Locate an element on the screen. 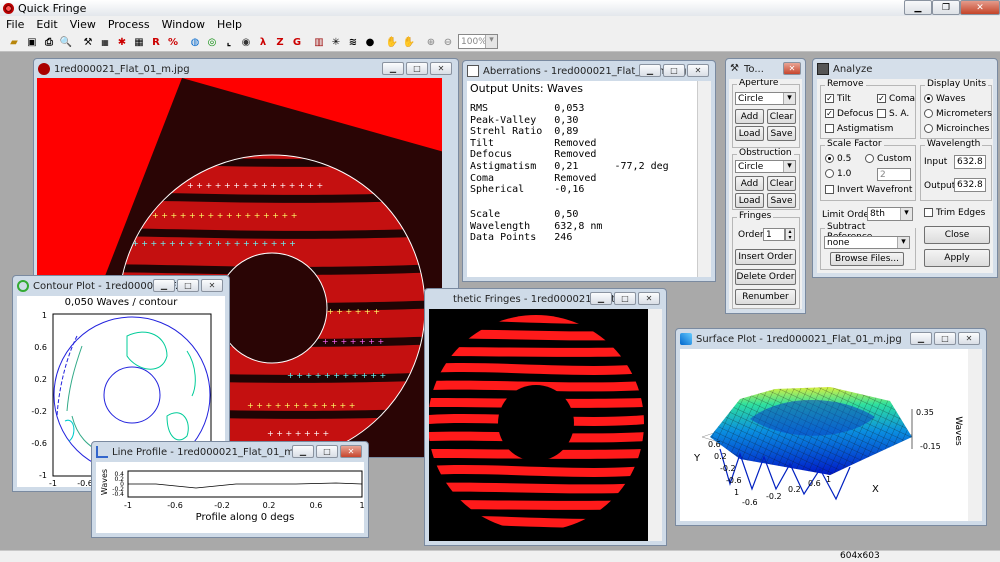 The image size is (1000, 562). open-folder-icon: ▰ is located at coordinates (14, 42).